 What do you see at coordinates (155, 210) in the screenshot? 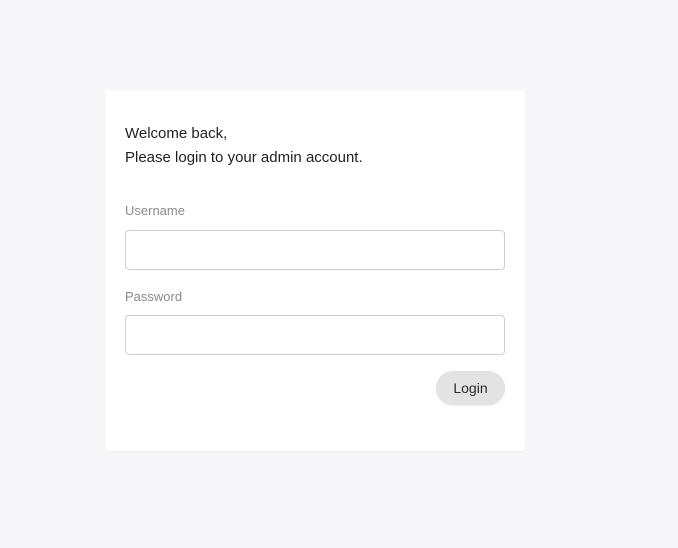
I see `username-label: Username` at bounding box center [155, 210].